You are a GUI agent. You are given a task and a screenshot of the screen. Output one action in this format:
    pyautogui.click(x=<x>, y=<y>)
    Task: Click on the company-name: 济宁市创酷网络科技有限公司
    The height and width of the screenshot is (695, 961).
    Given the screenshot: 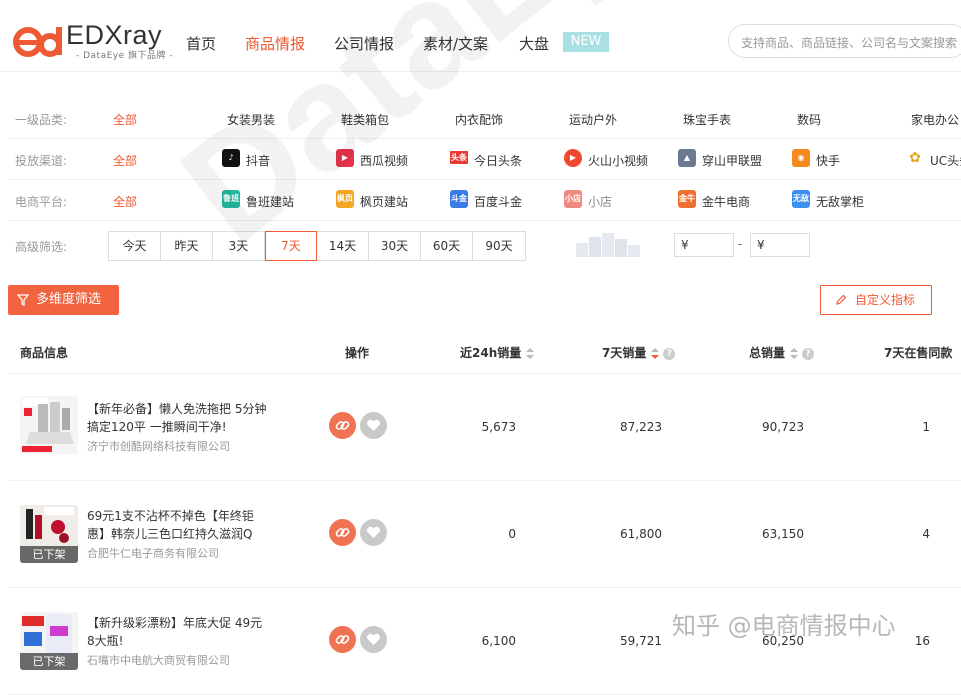 What is the action you would take?
    pyautogui.click(x=158, y=446)
    